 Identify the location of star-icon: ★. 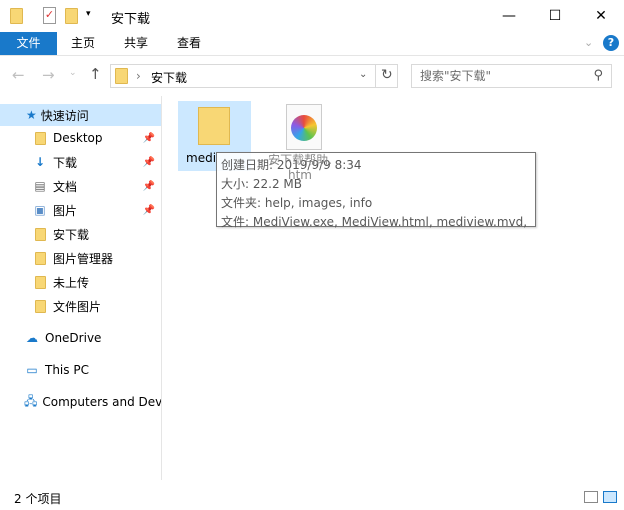
(31, 115).